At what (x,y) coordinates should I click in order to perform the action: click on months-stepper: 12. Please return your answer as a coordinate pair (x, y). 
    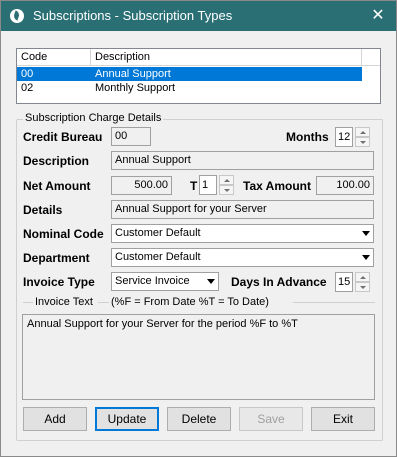
    Looking at the image, I should click on (353, 137).